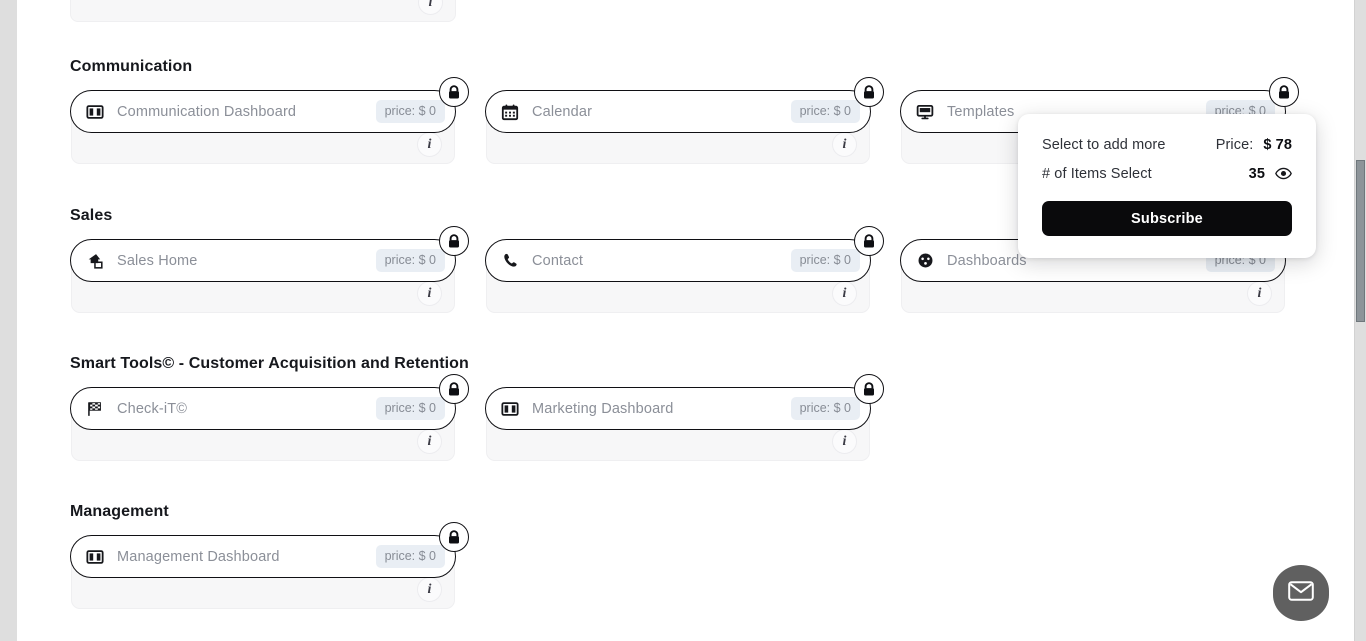 The width and height of the screenshot is (1366, 641). What do you see at coordinates (263, 11) in the screenshot?
I see `partial-card-top: i` at bounding box center [263, 11].